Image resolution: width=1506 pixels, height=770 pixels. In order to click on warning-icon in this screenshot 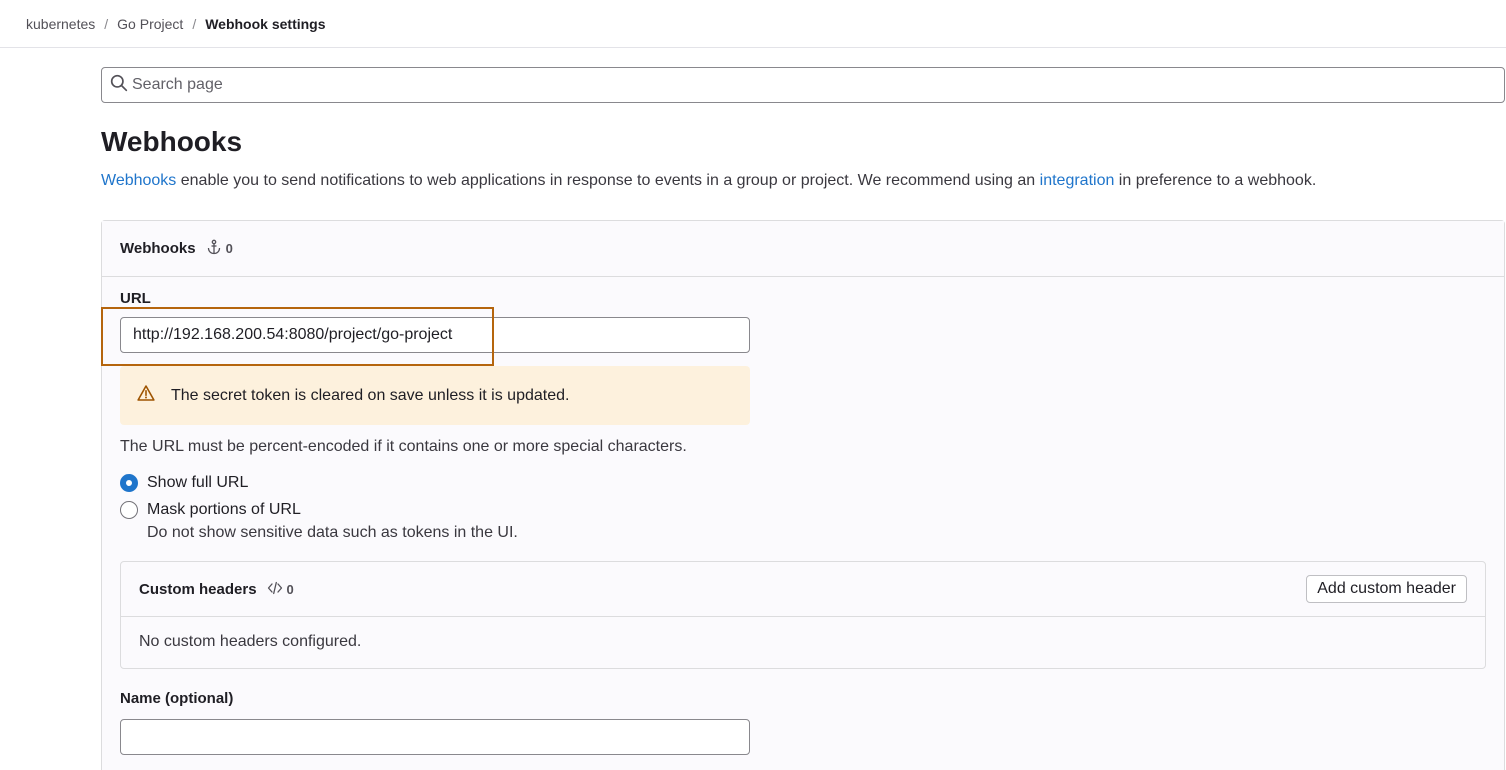, I will do `click(154, 395)`.